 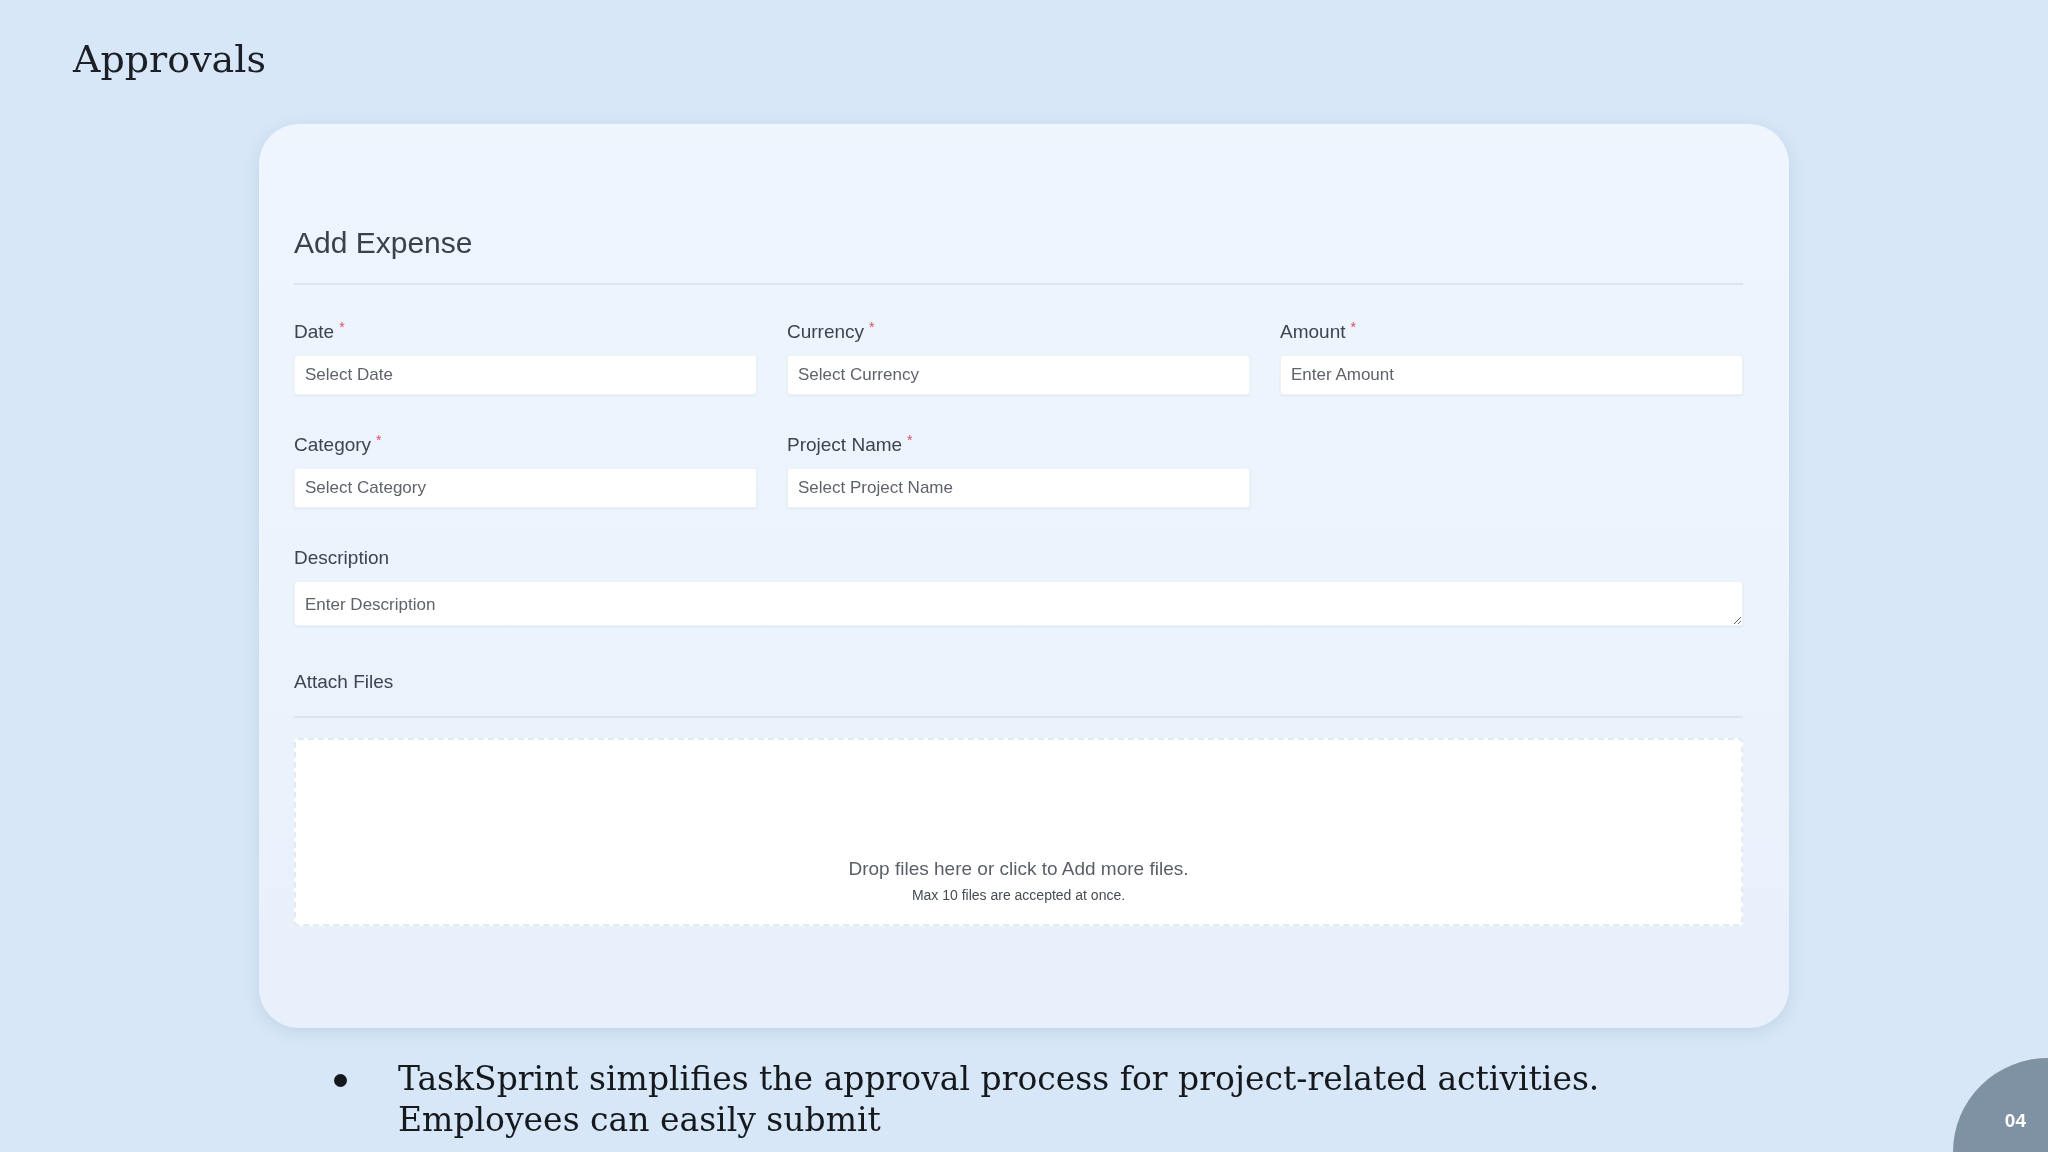 I want to click on field-label: Project Name, so click(x=845, y=445).